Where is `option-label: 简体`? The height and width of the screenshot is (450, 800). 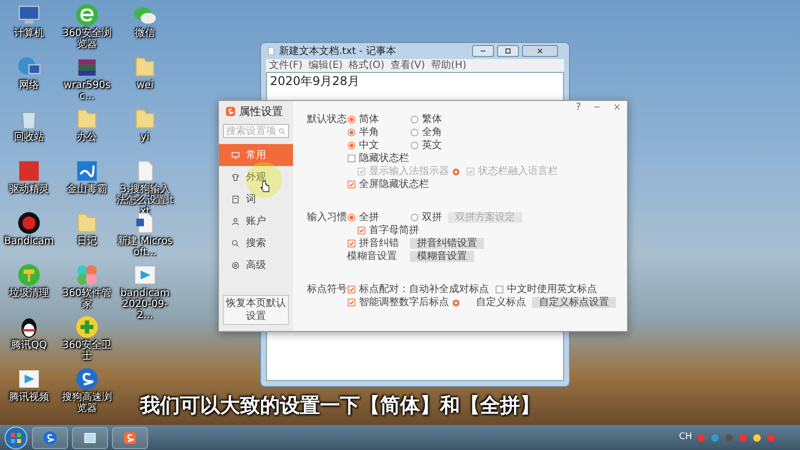 option-label: 简体 is located at coordinates (369, 119).